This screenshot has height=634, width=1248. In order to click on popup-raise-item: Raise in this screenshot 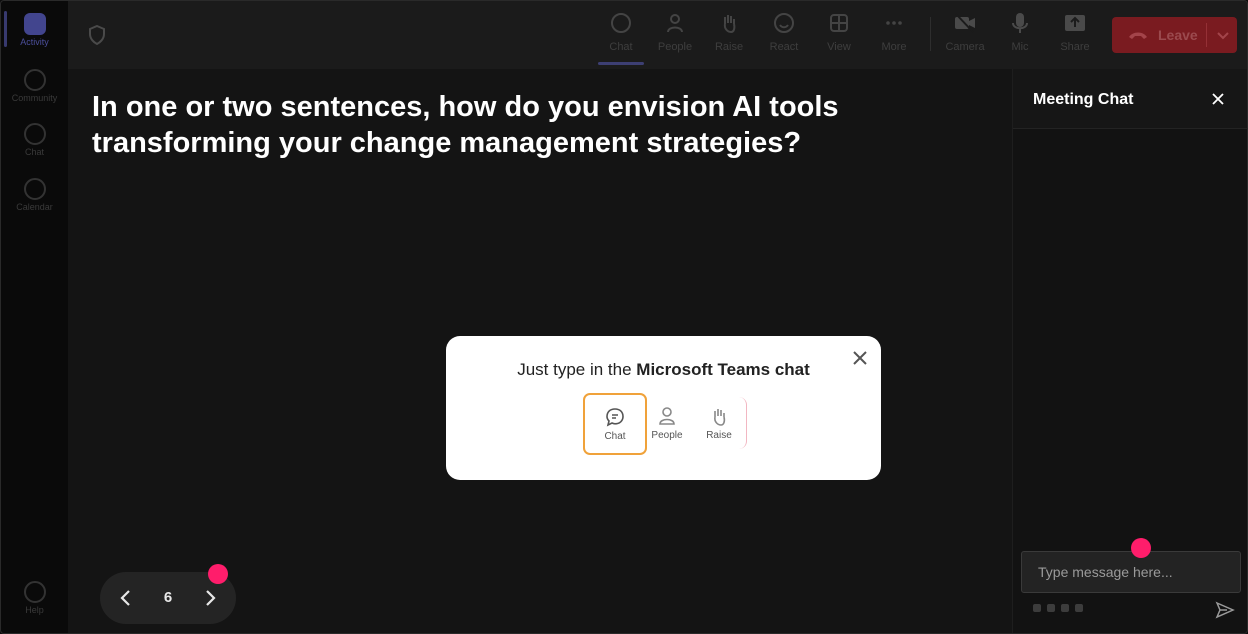, I will do `click(719, 423)`.